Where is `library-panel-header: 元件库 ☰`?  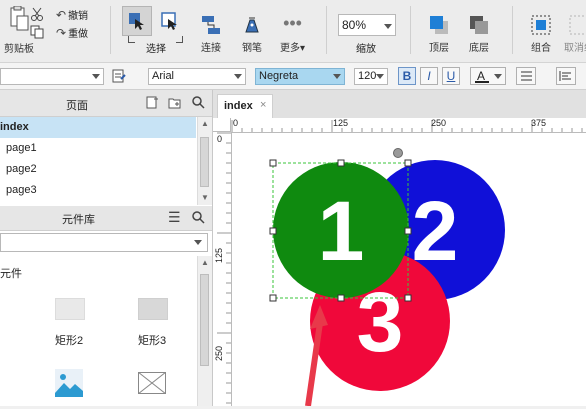
library-panel-header: 元件库 ☰ is located at coordinates (106, 218).